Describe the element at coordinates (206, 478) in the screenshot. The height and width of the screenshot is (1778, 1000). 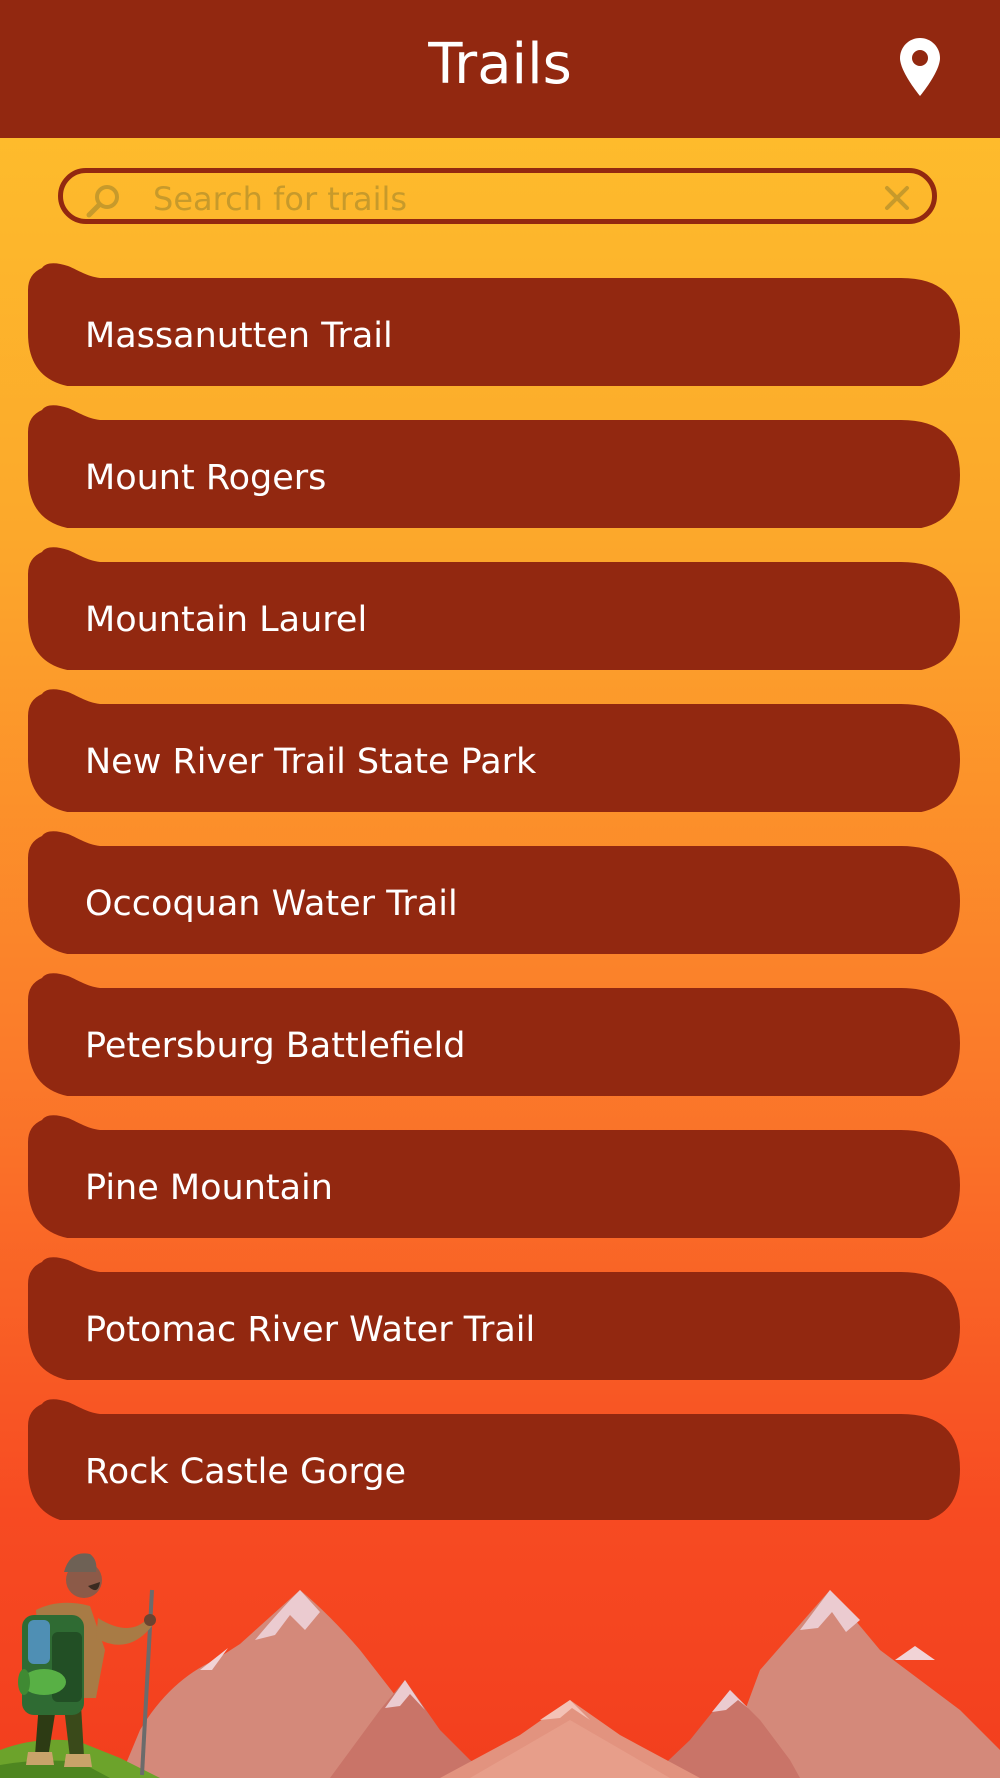
I see `trail-name: Mount Rogers` at that location.